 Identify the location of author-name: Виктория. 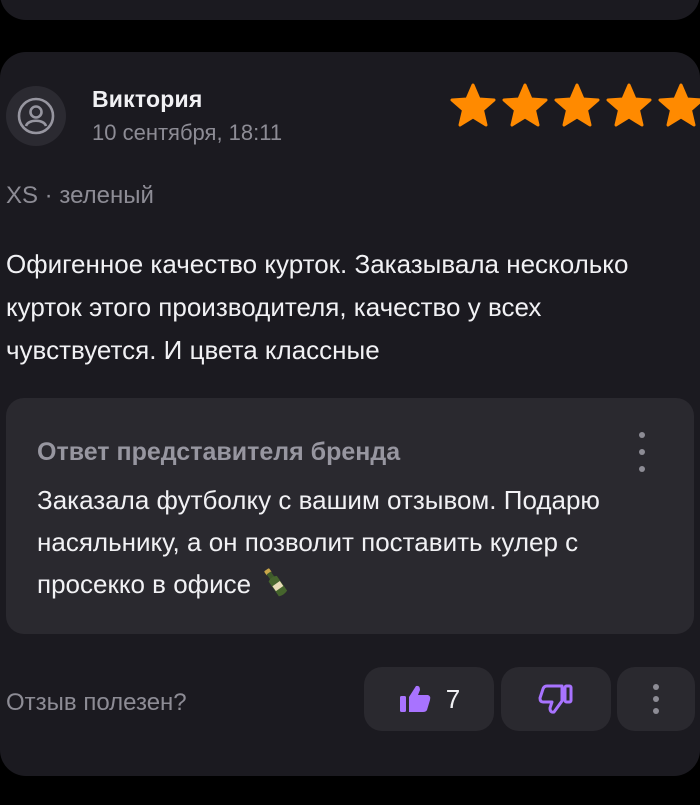
(147, 99).